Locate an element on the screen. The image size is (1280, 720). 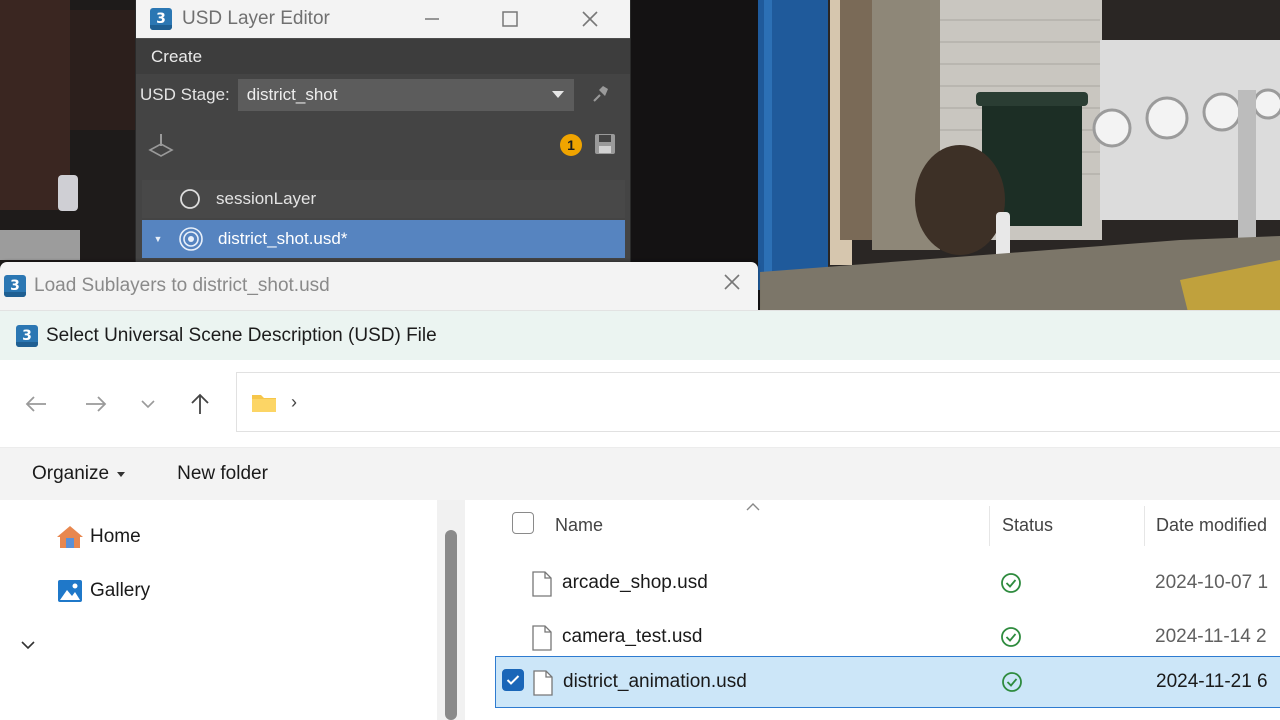
file-list-header: Name Status Date modified is located at coordinates (872, 524).